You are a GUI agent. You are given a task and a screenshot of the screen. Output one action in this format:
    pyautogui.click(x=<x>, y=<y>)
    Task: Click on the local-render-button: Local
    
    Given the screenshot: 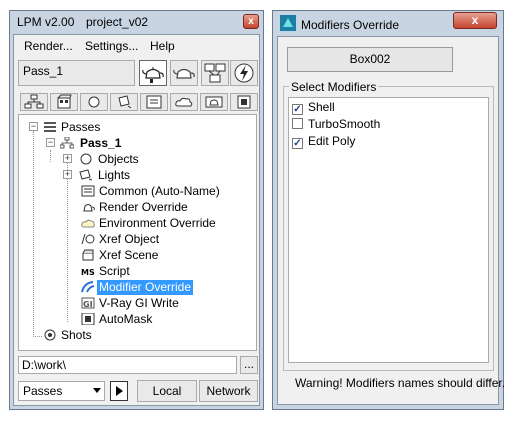 What is the action you would take?
    pyautogui.click(x=167, y=391)
    